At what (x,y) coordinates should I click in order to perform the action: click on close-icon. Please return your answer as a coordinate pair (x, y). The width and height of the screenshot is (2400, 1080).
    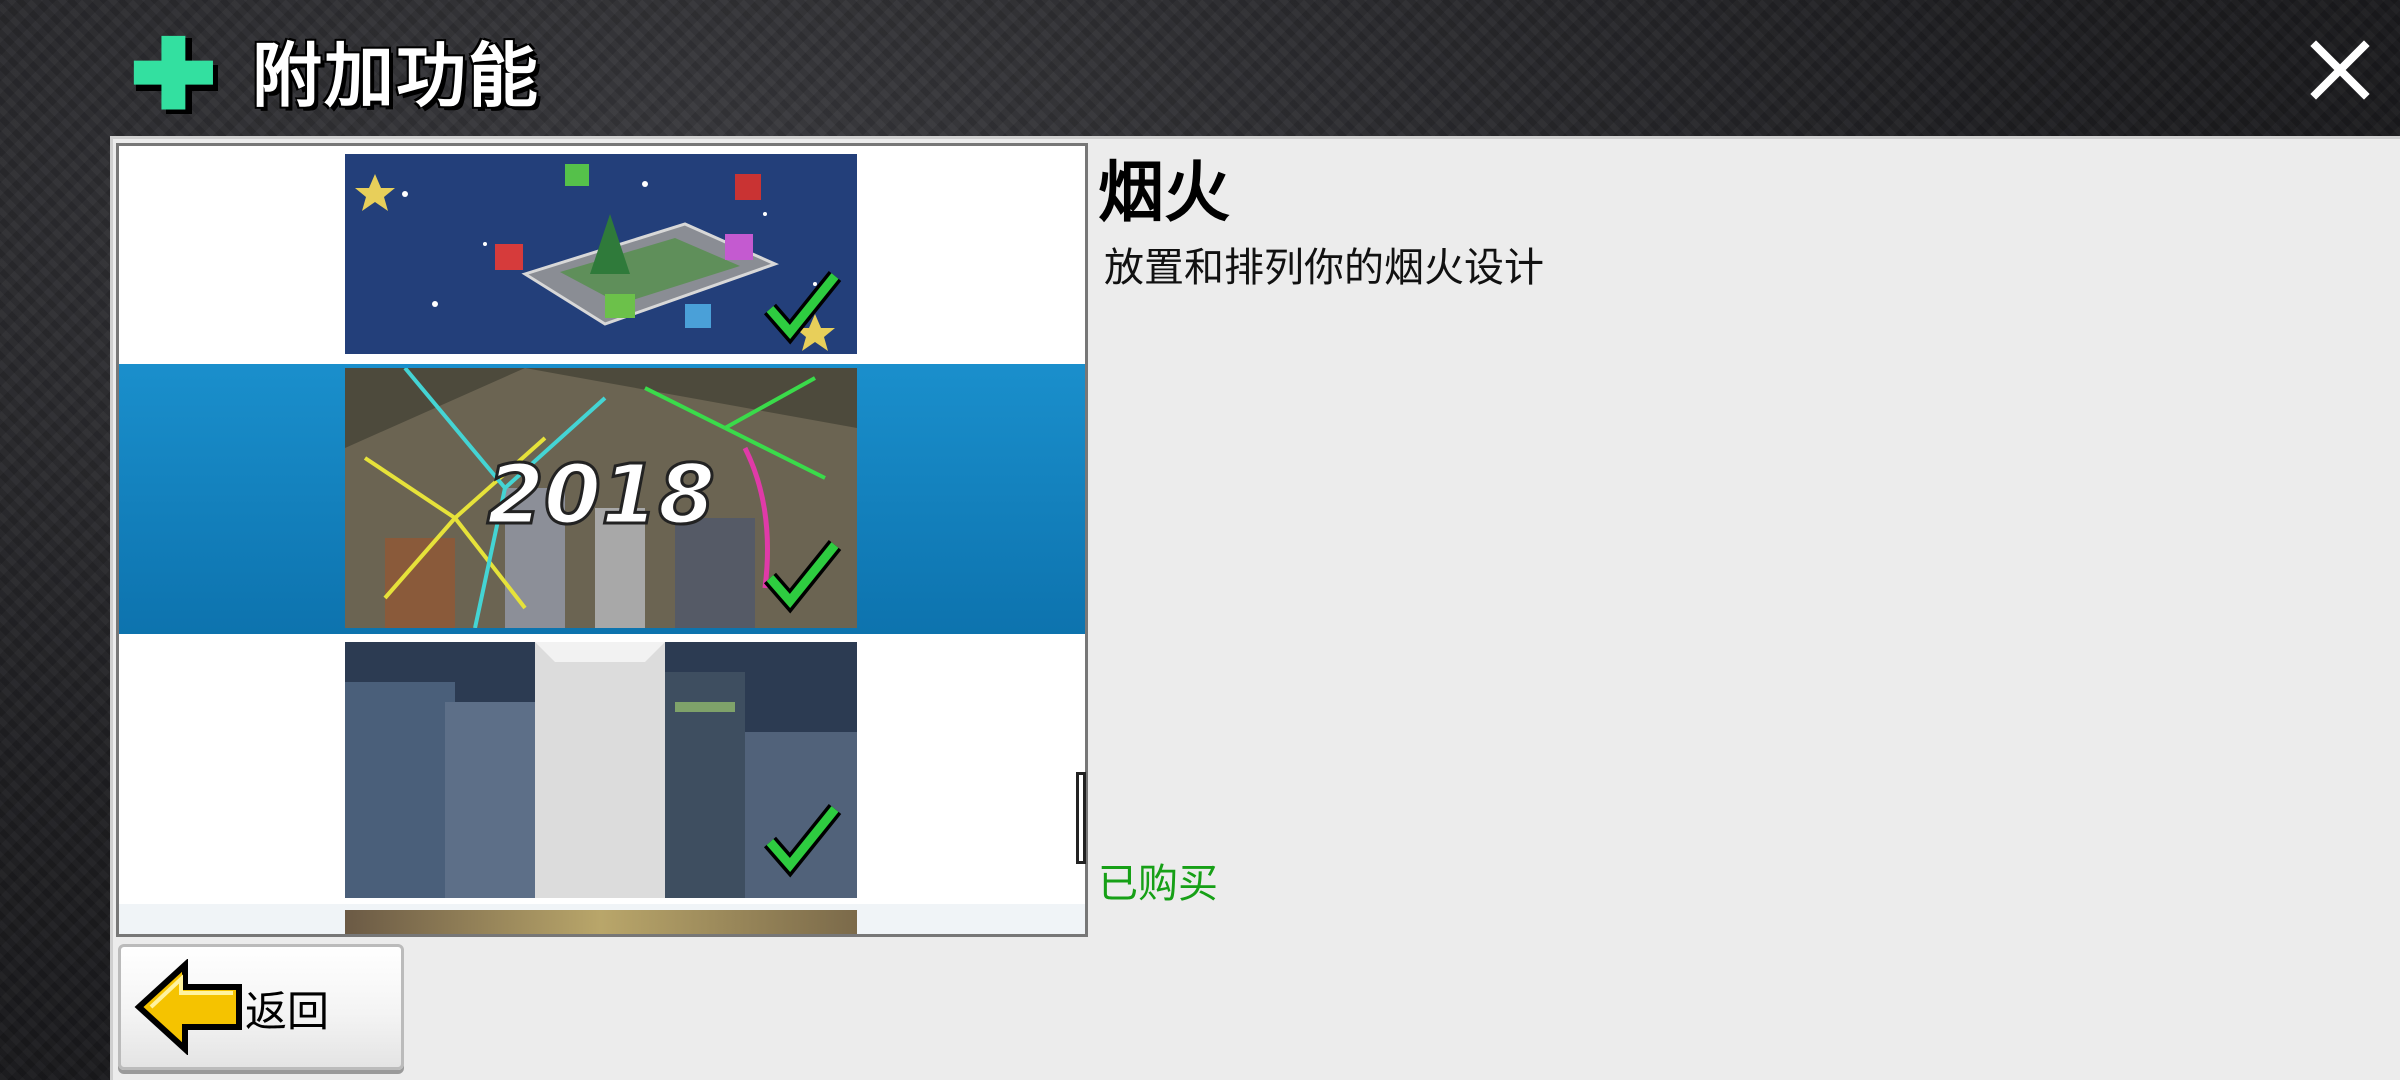
    Looking at the image, I should click on (2340, 70).